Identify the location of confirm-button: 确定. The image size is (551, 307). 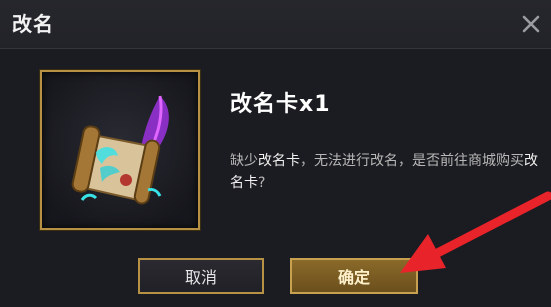
(354, 276).